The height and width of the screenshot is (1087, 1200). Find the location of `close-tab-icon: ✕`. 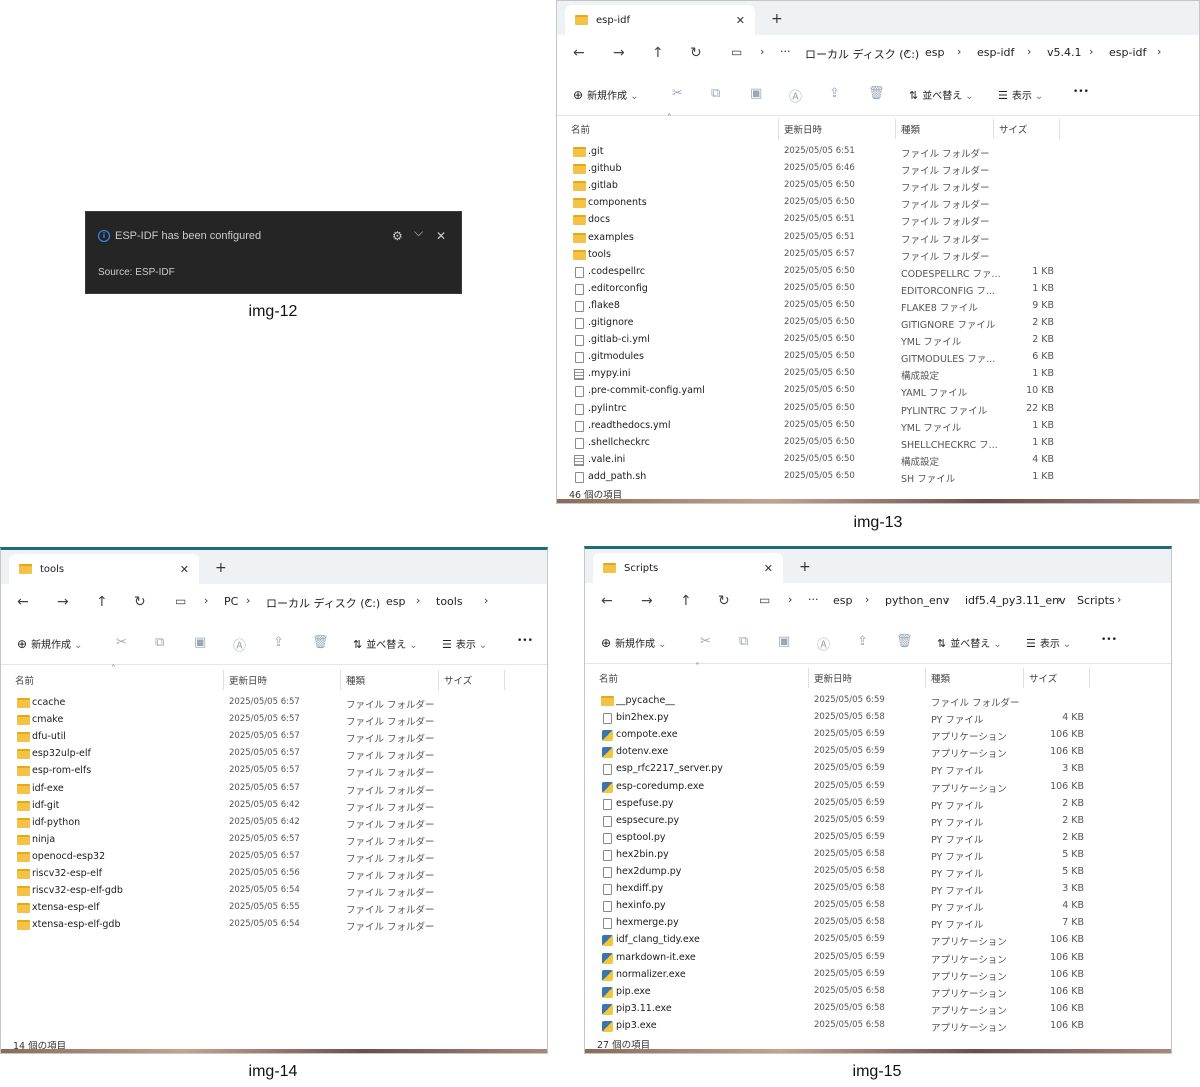

close-tab-icon: ✕ is located at coordinates (740, 20).